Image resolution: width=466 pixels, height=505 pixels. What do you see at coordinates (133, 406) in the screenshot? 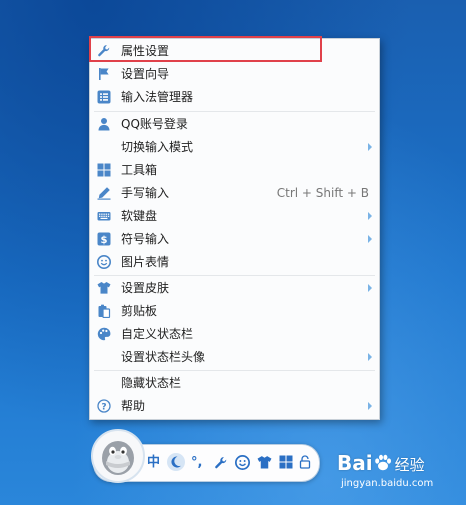
I see `menu-item-label: 帮助` at bounding box center [133, 406].